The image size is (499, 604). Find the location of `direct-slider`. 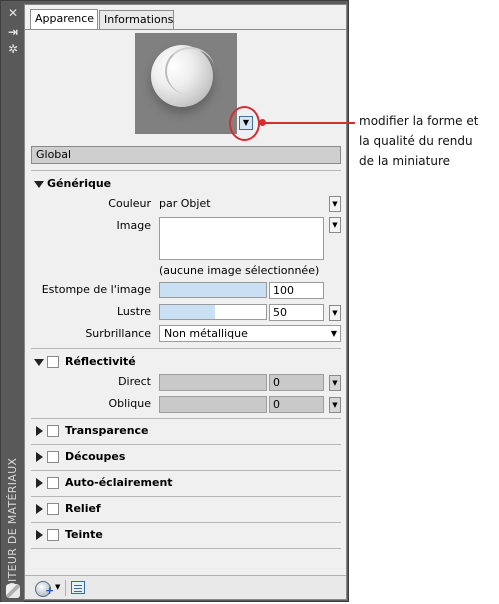

direct-slider is located at coordinates (213, 382).